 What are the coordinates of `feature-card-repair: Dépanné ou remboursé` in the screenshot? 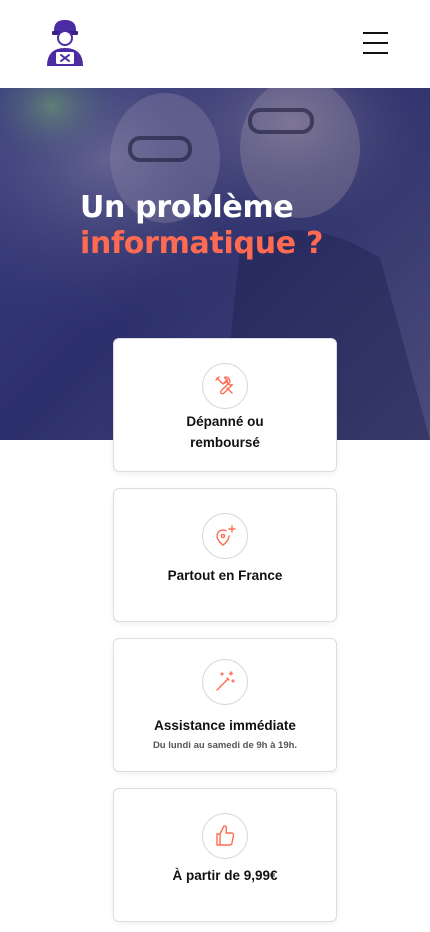 It's located at (225, 405).